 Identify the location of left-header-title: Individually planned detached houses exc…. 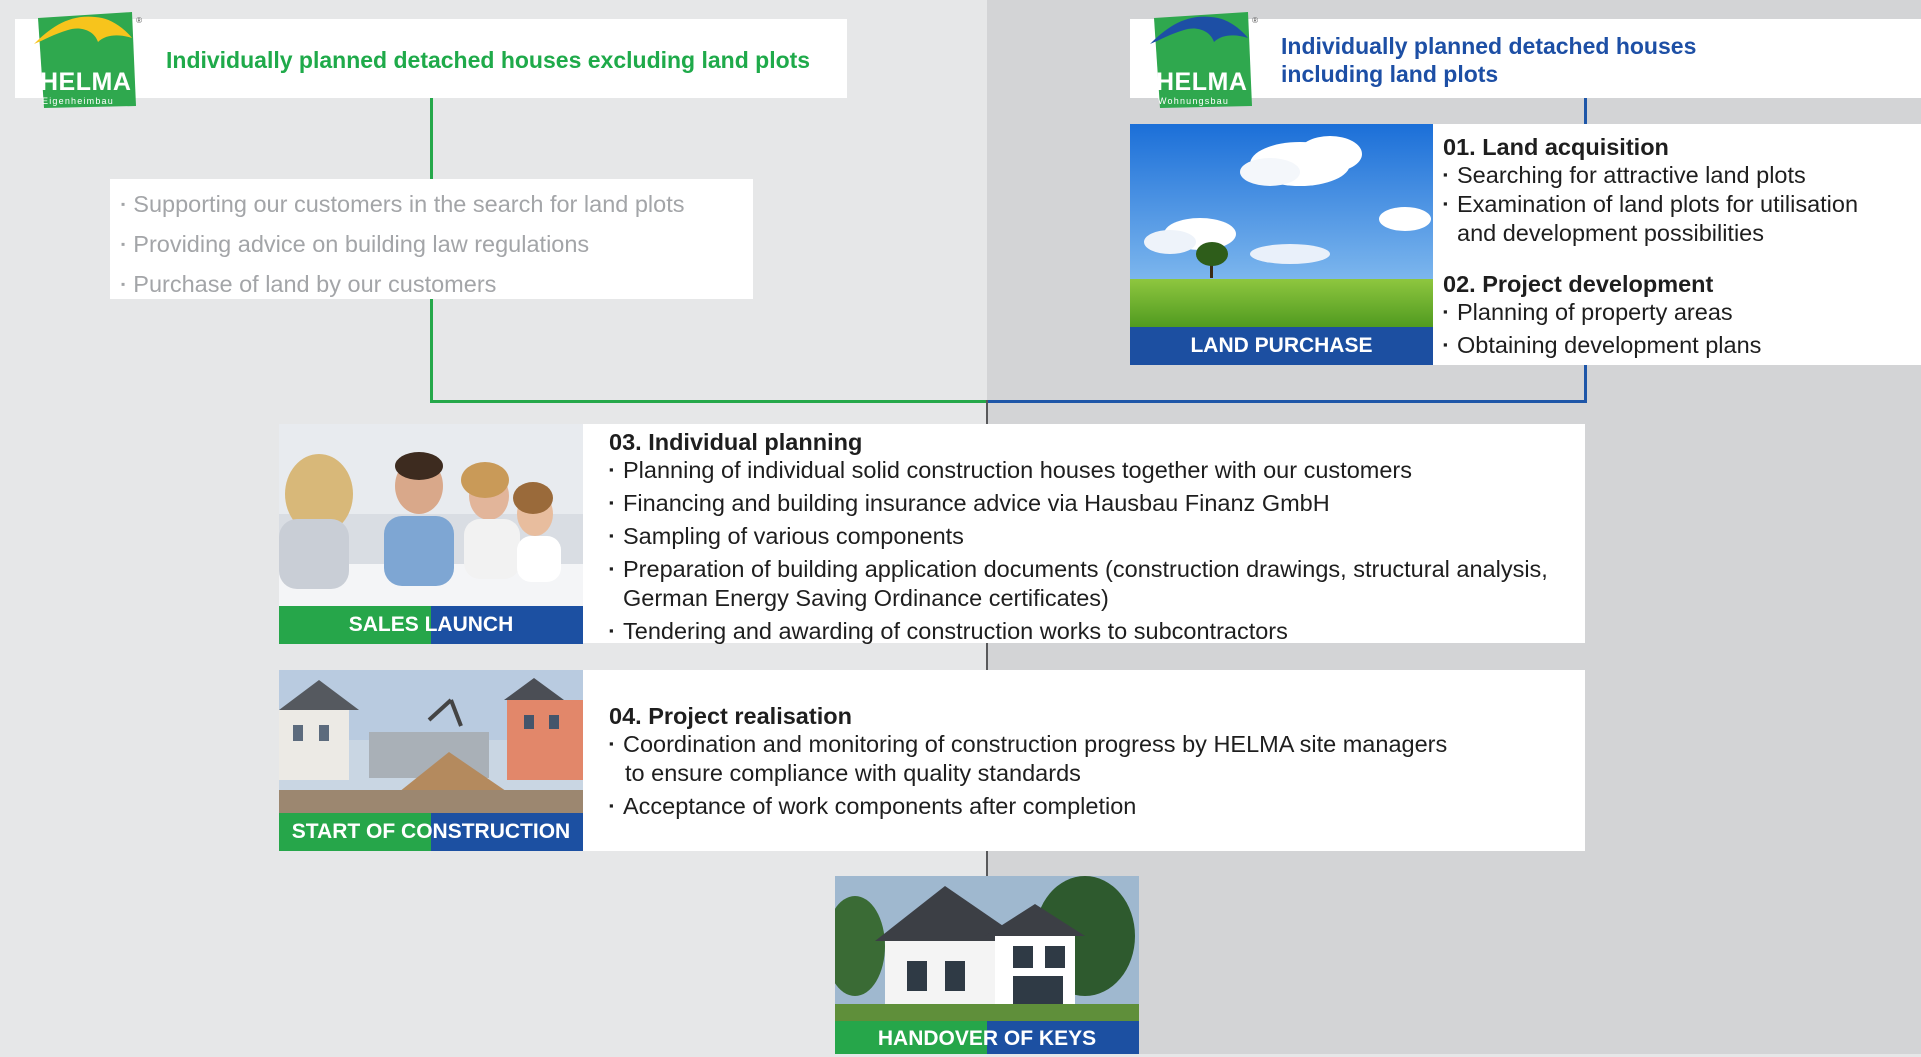
(488, 60).